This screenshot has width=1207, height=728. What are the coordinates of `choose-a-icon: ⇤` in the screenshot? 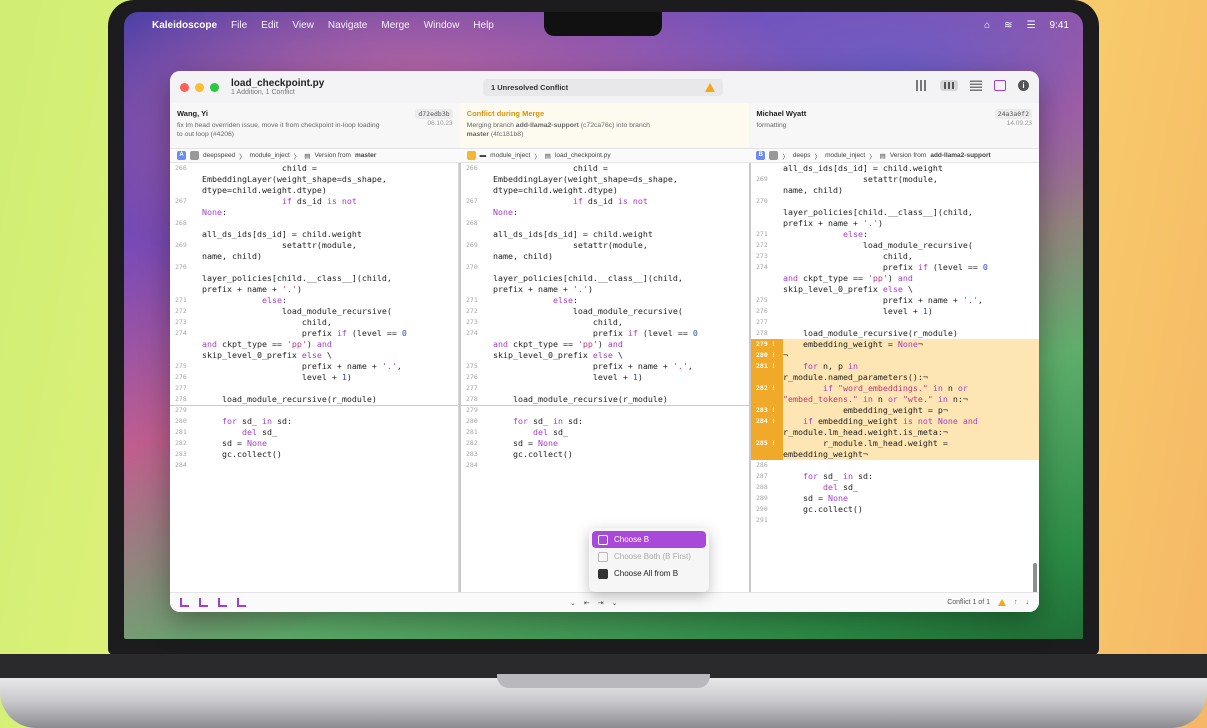 It's located at (587, 603).